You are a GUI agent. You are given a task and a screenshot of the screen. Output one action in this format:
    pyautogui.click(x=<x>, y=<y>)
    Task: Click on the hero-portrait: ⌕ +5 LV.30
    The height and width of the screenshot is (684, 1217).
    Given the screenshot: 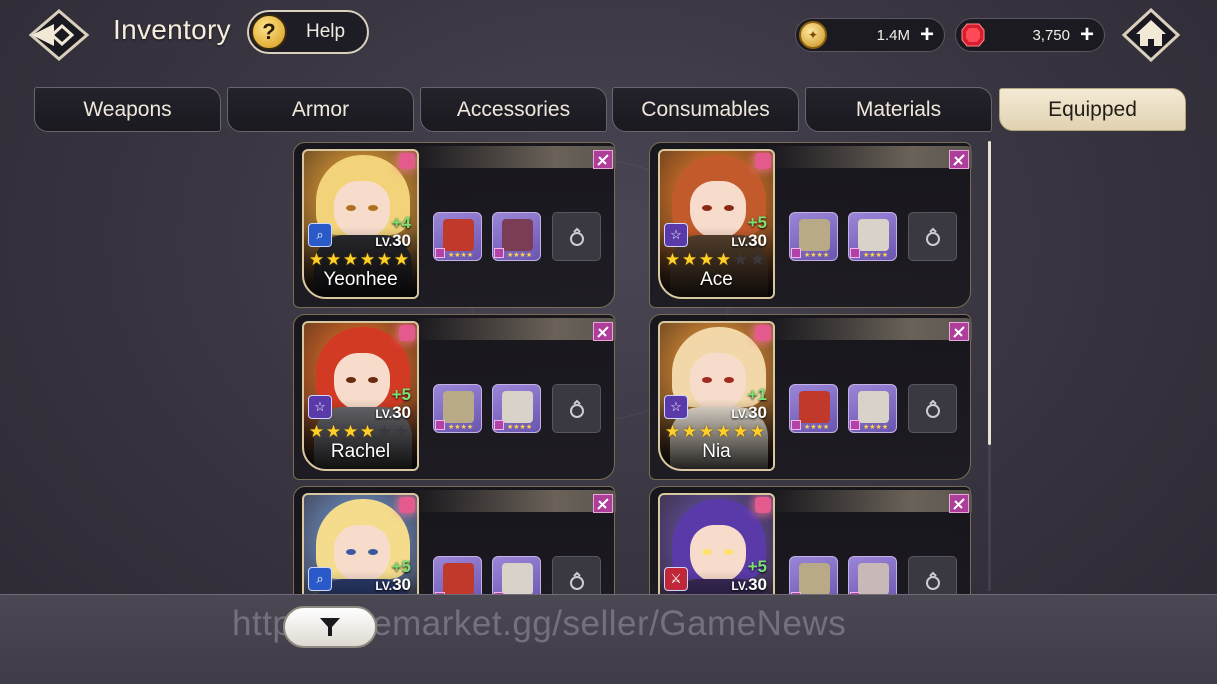 What is the action you would take?
    pyautogui.click(x=360, y=544)
    